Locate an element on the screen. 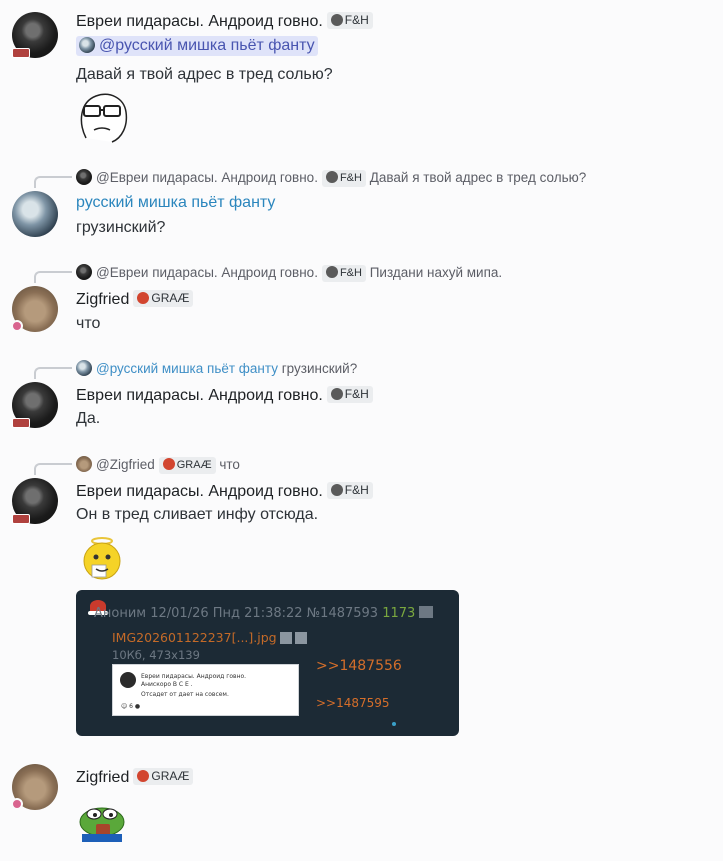 Image resolution: width=723 pixels, height=861 pixels. file-name: IMG202601122237[...].jpg is located at coordinates (209, 637).